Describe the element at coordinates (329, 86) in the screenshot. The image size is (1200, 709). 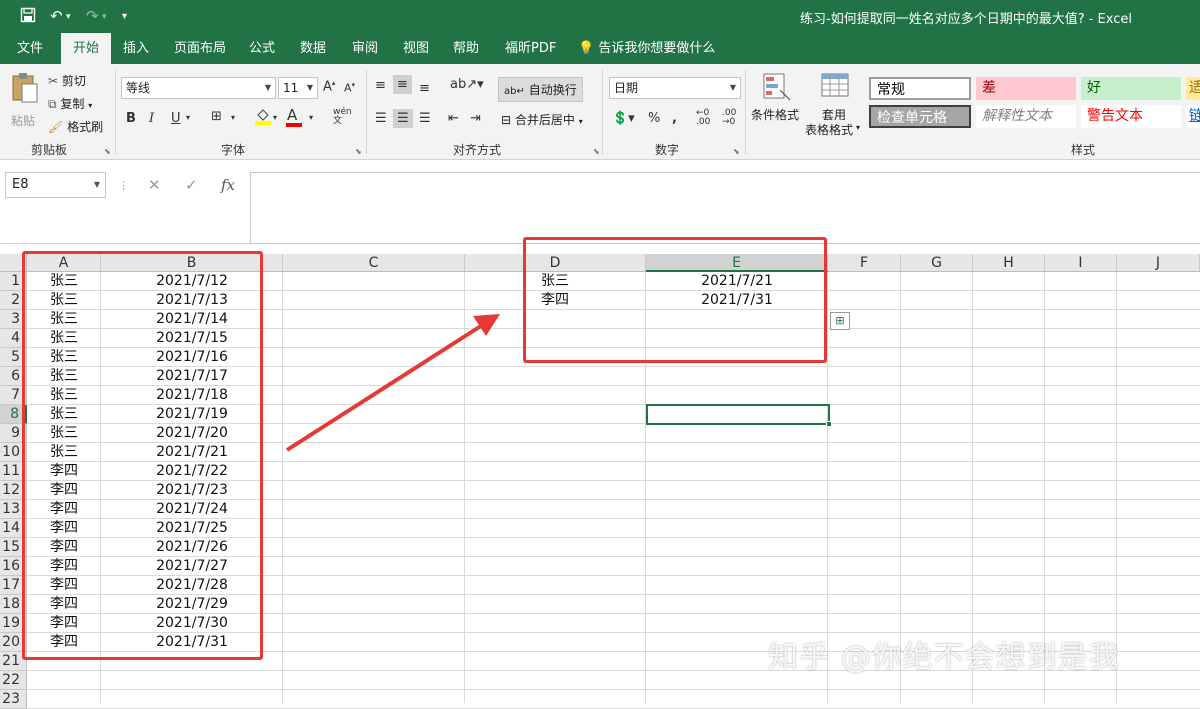
I see `increase-font-size-icon: A▴` at that location.